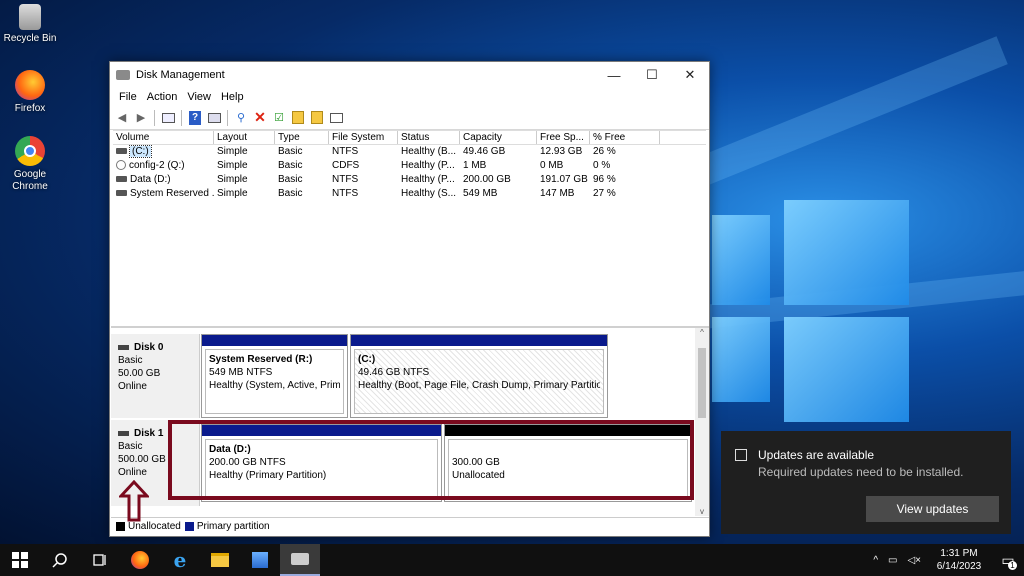 The width and height of the screenshot is (1024, 576). What do you see at coordinates (614, 75) in the screenshot?
I see `minimize-button: —` at bounding box center [614, 75].